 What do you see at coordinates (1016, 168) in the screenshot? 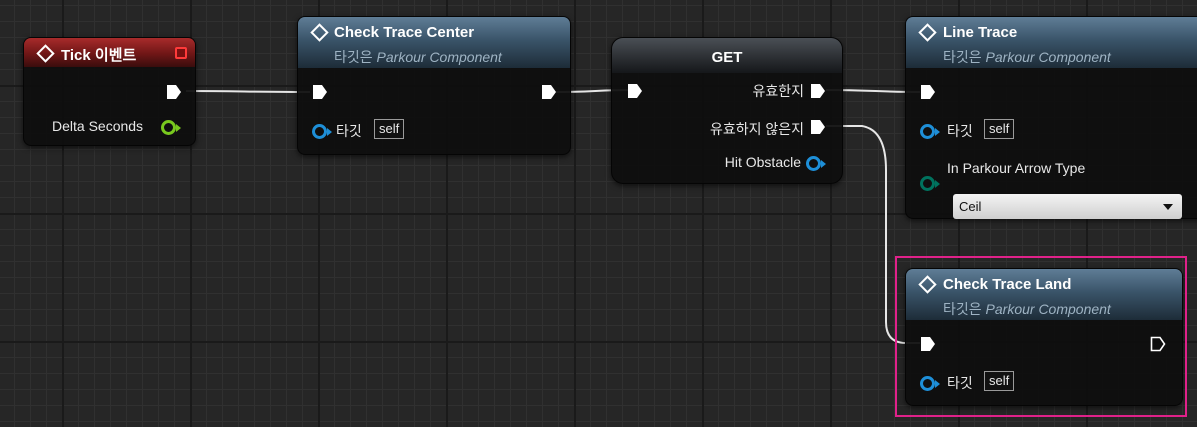
I see `arrow-type-label: In Parkour Arrow Type` at bounding box center [1016, 168].